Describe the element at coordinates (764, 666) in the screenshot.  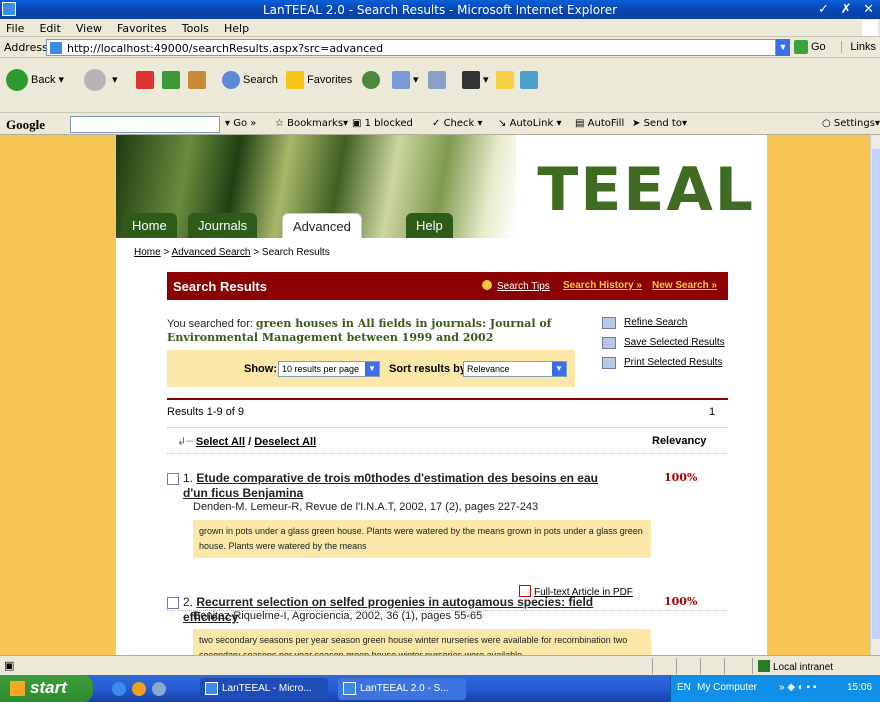
I see `intranet-icon` at that location.